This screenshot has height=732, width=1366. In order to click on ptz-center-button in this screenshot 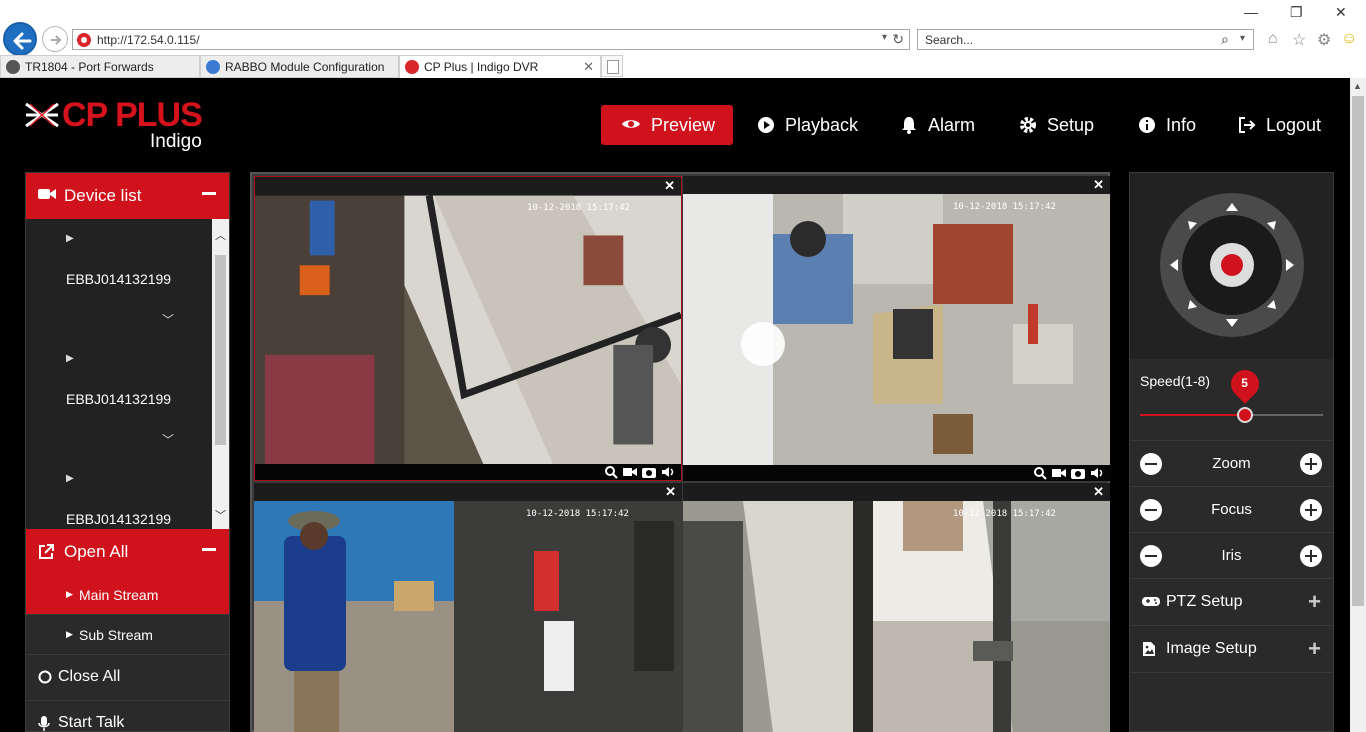, I will do `click(1232, 265)`.